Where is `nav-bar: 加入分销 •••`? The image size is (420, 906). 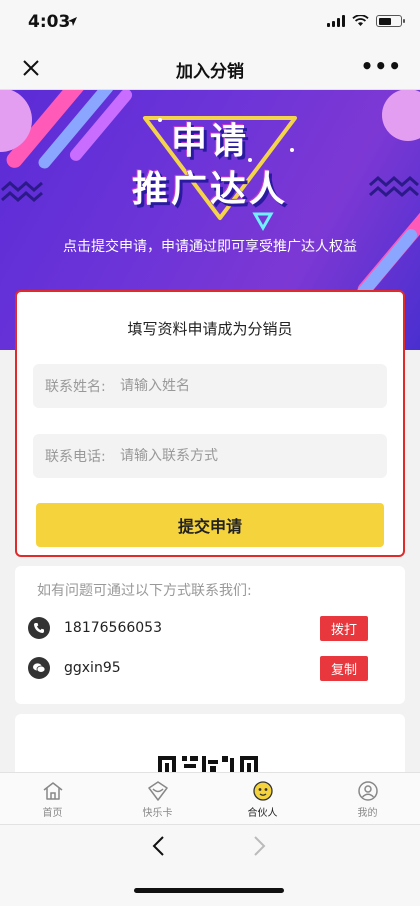 nav-bar: 加入分销 ••• is located at coordinates (210, 68).